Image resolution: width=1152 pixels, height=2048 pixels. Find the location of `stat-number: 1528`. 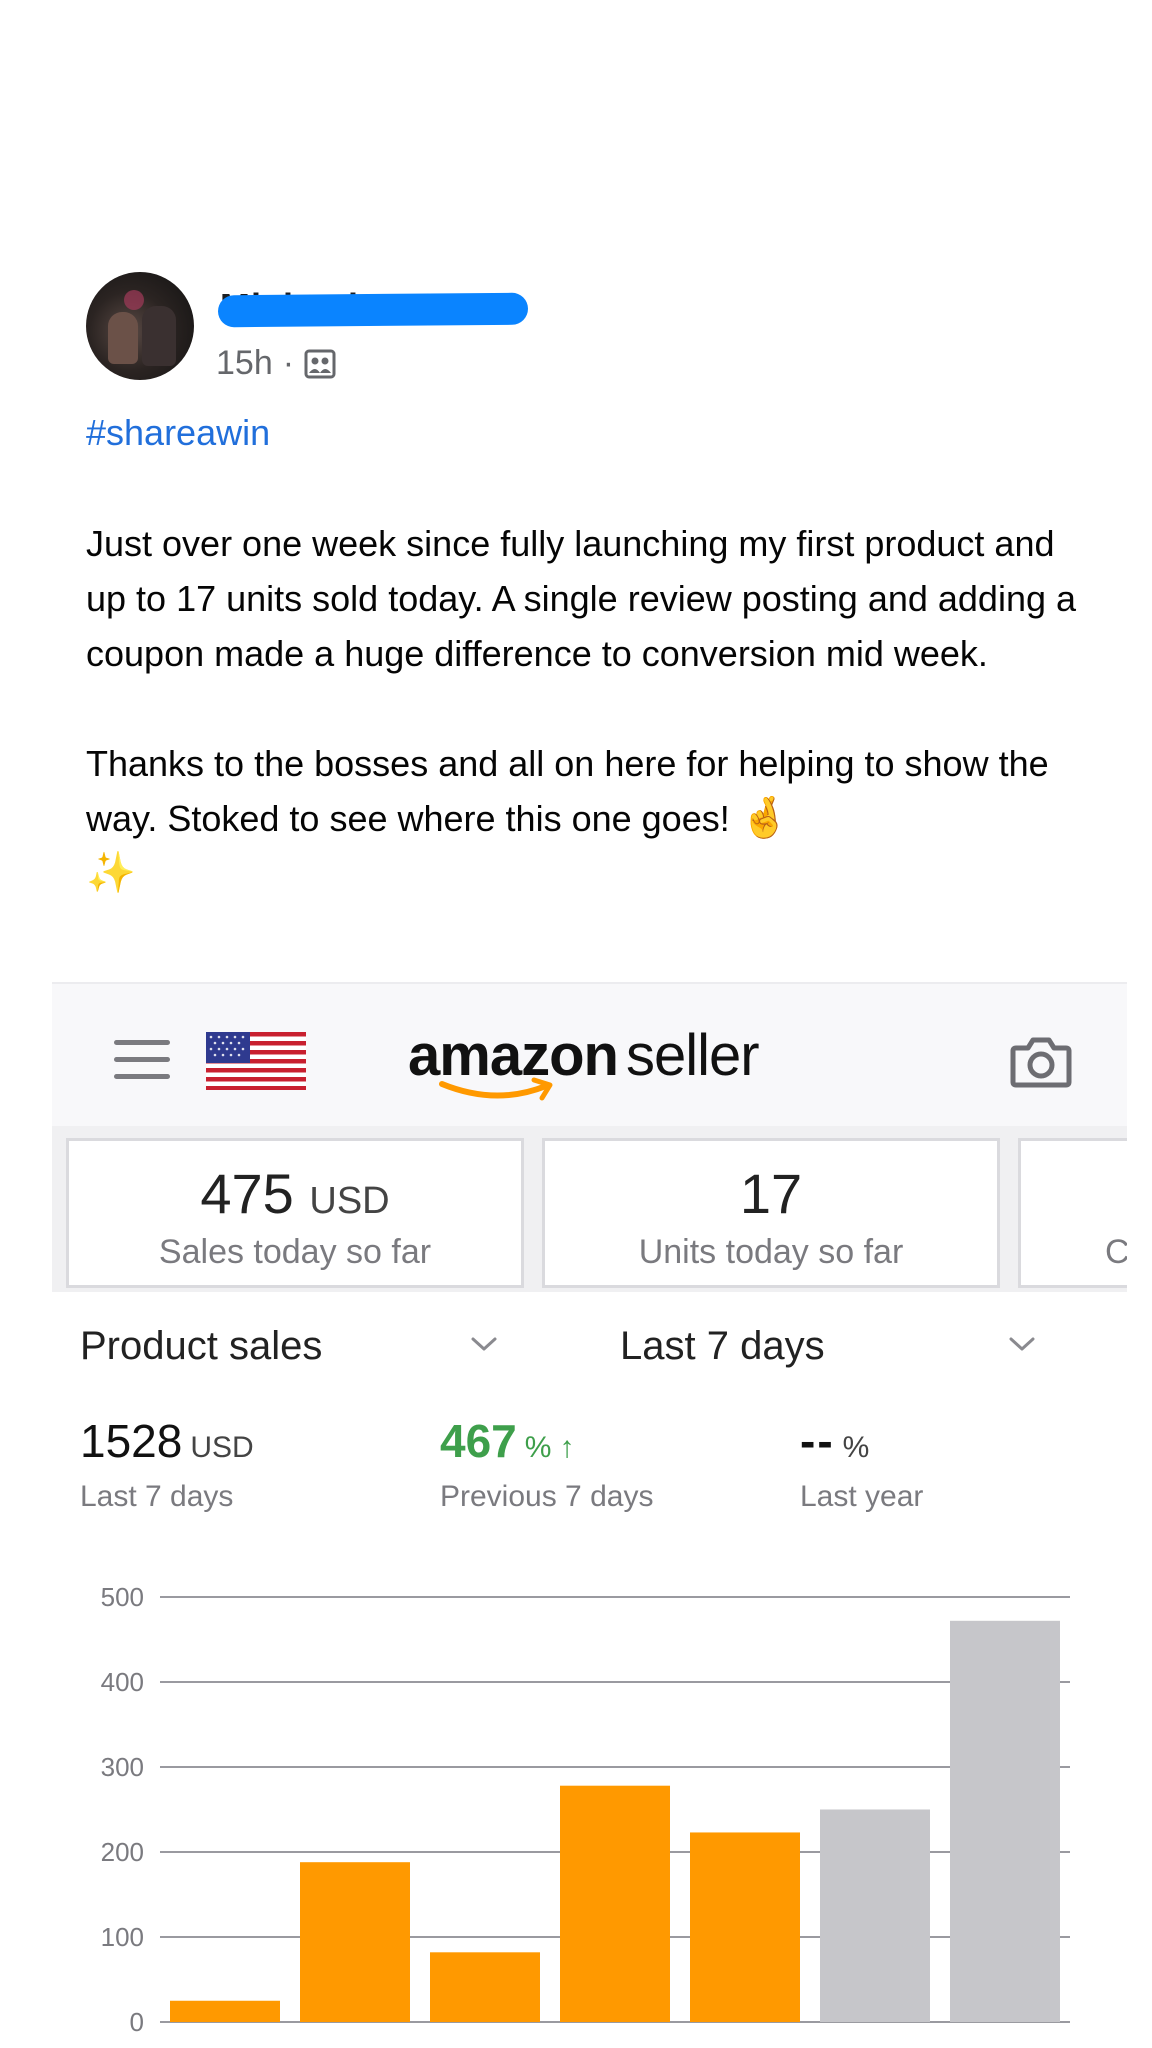

stat-number: 1528 is located at coordinates (131, 1441).